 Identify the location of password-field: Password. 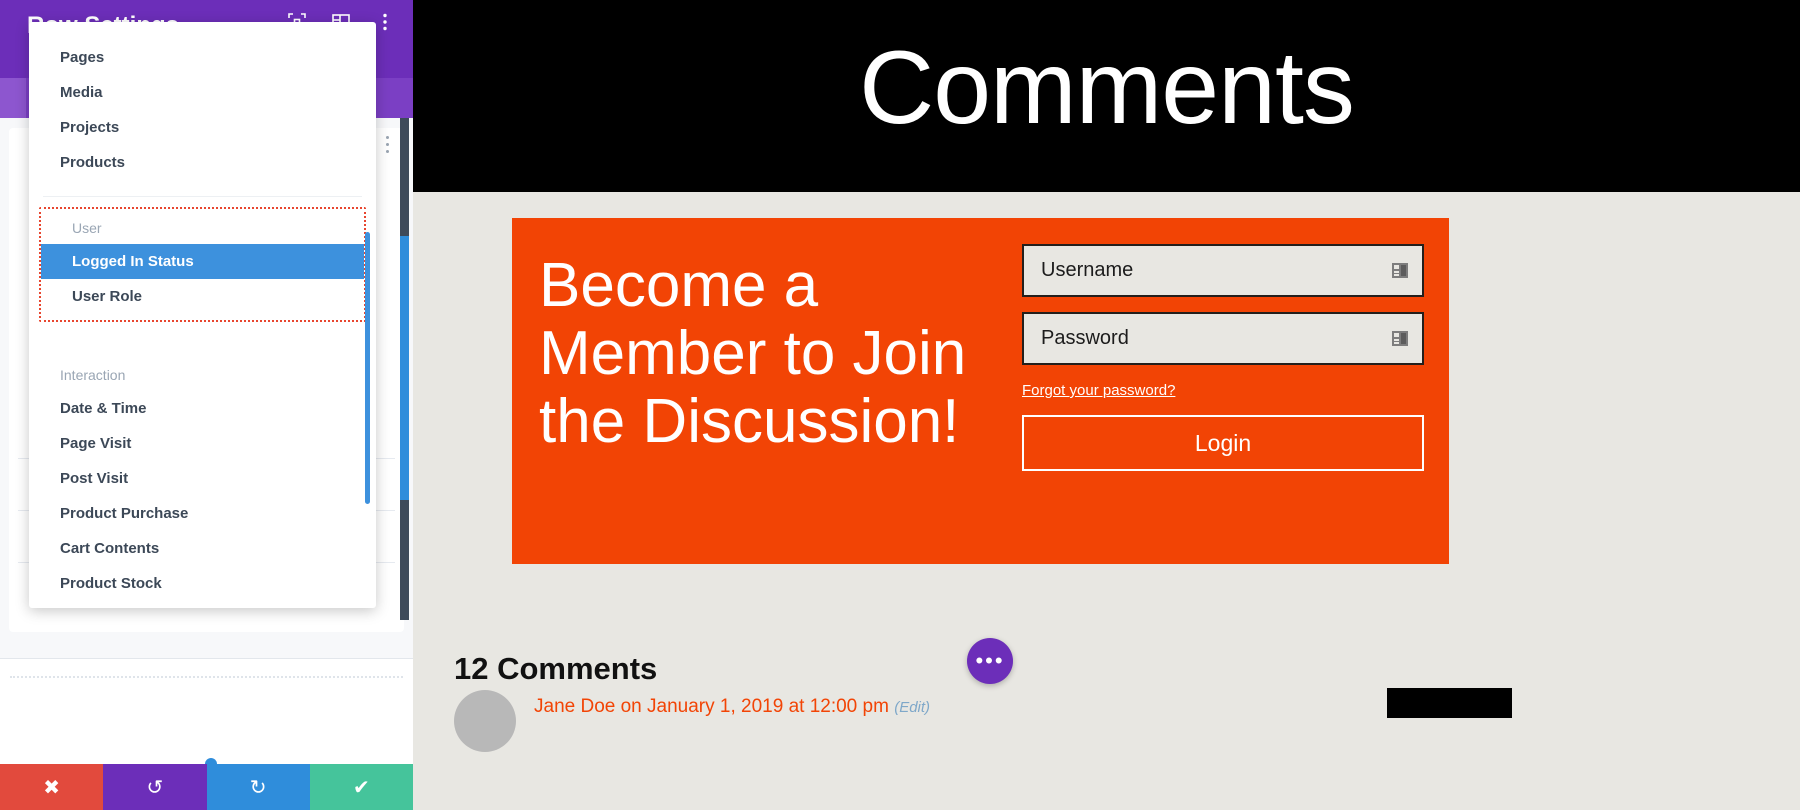
(1223, 338).